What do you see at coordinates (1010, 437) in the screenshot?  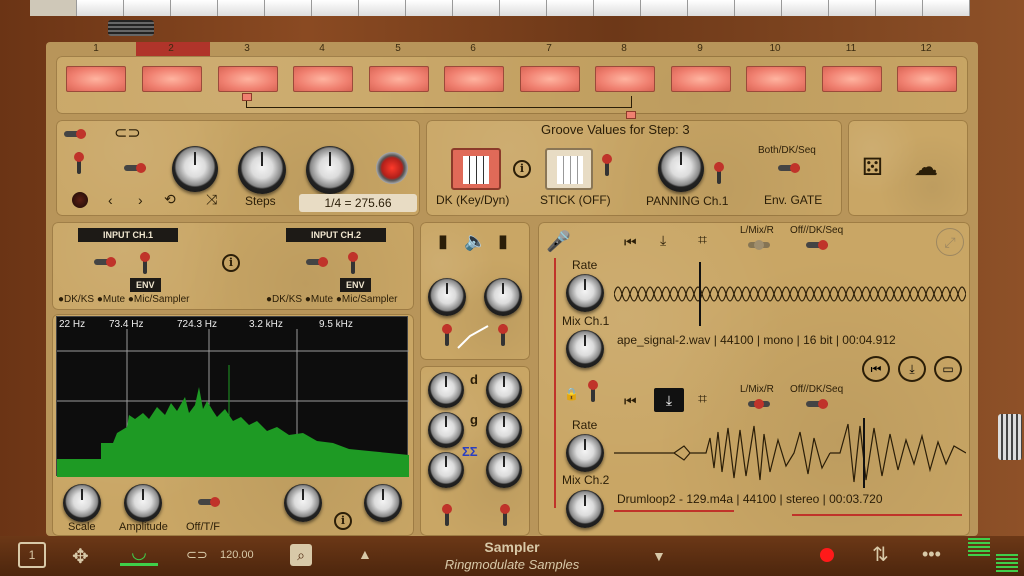 I see `side-handle` at bounding box center [1010, 437].